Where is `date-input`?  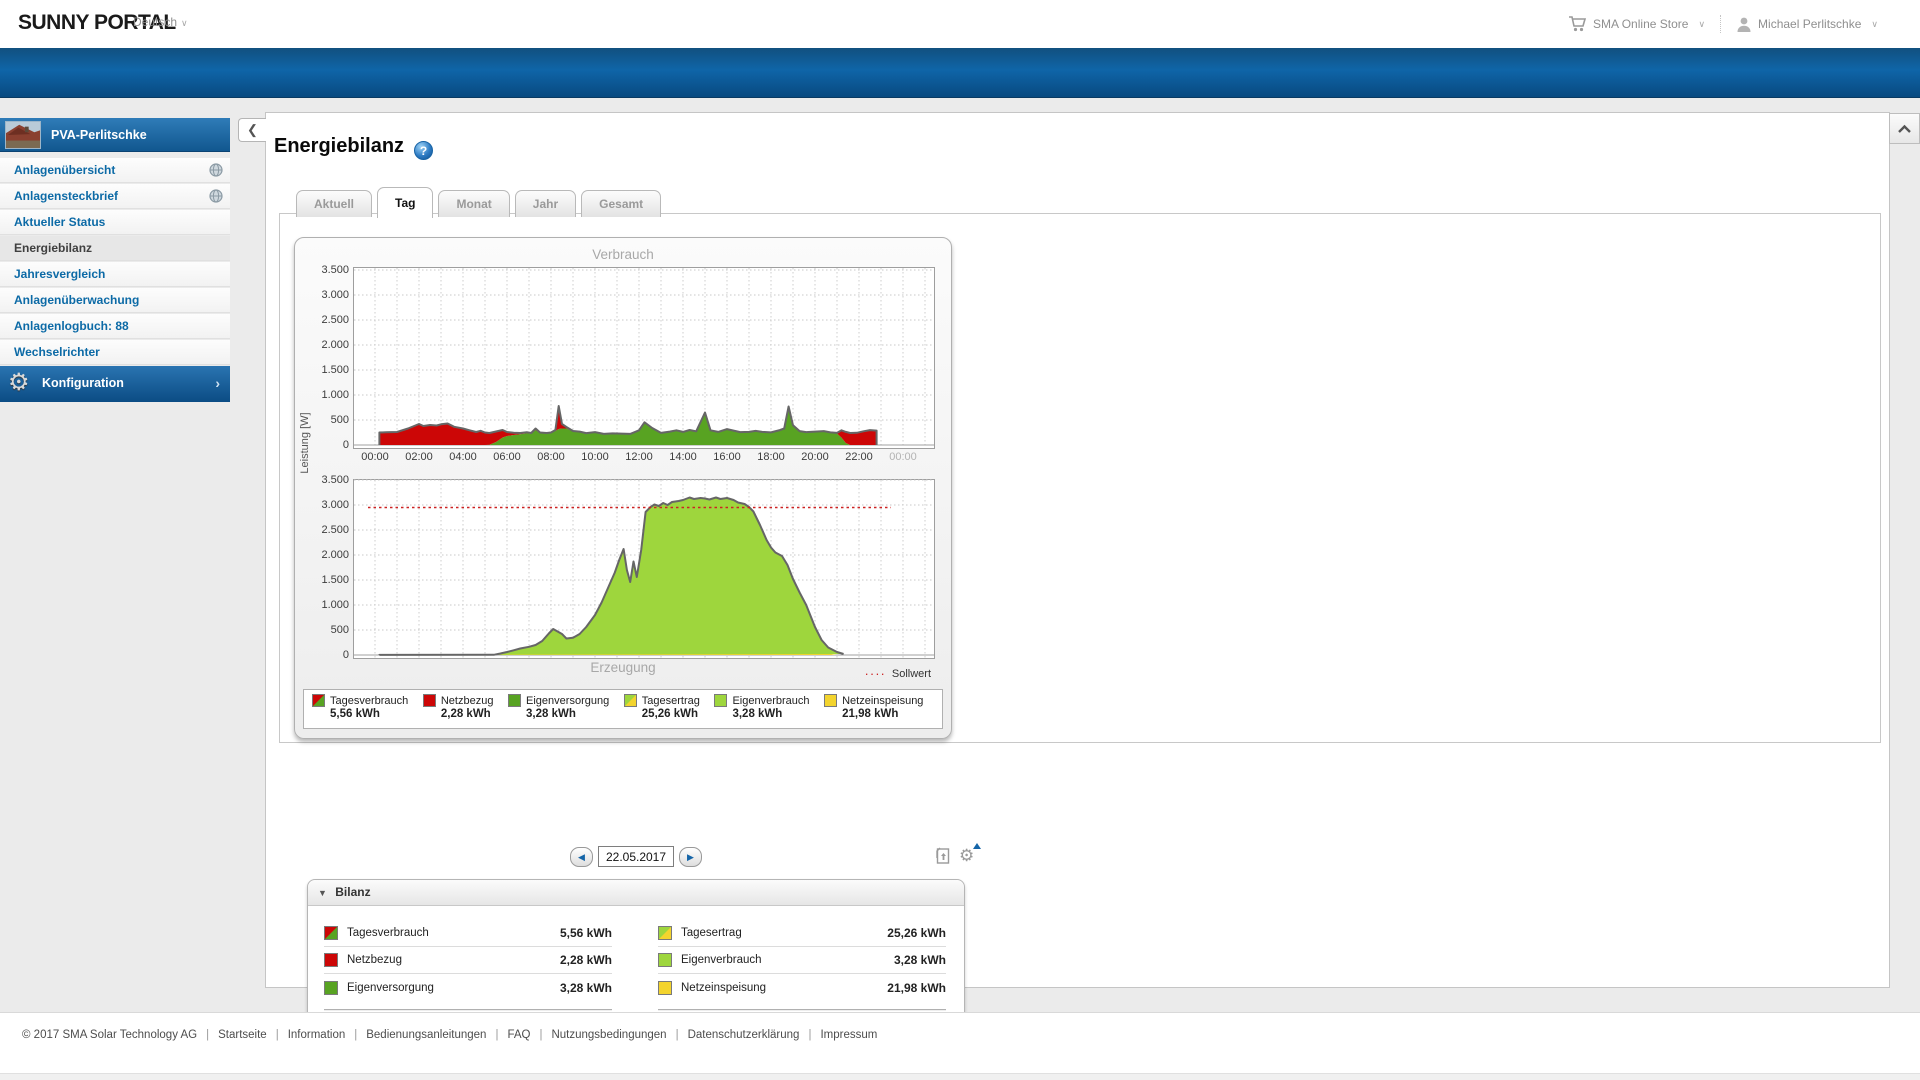 date-input is located at coordinates (636, 856).